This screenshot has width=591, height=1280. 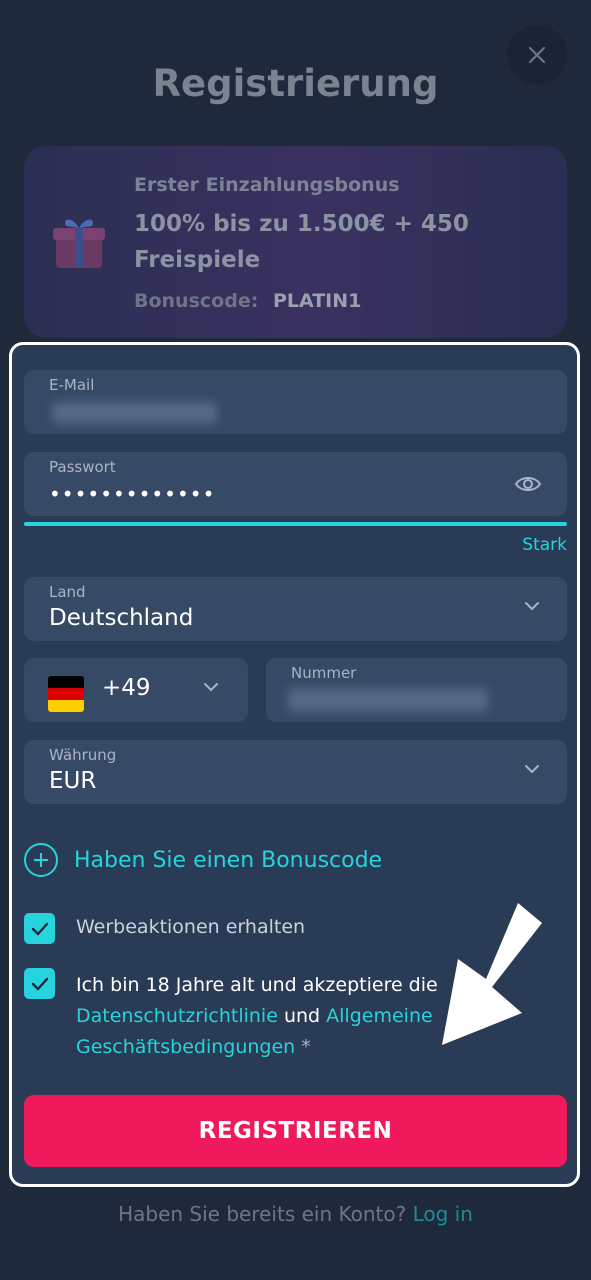 What do you see at coordinates (67, 592) in the screenshot?
I see `country-label: Land` at bounding box center [67, 592].